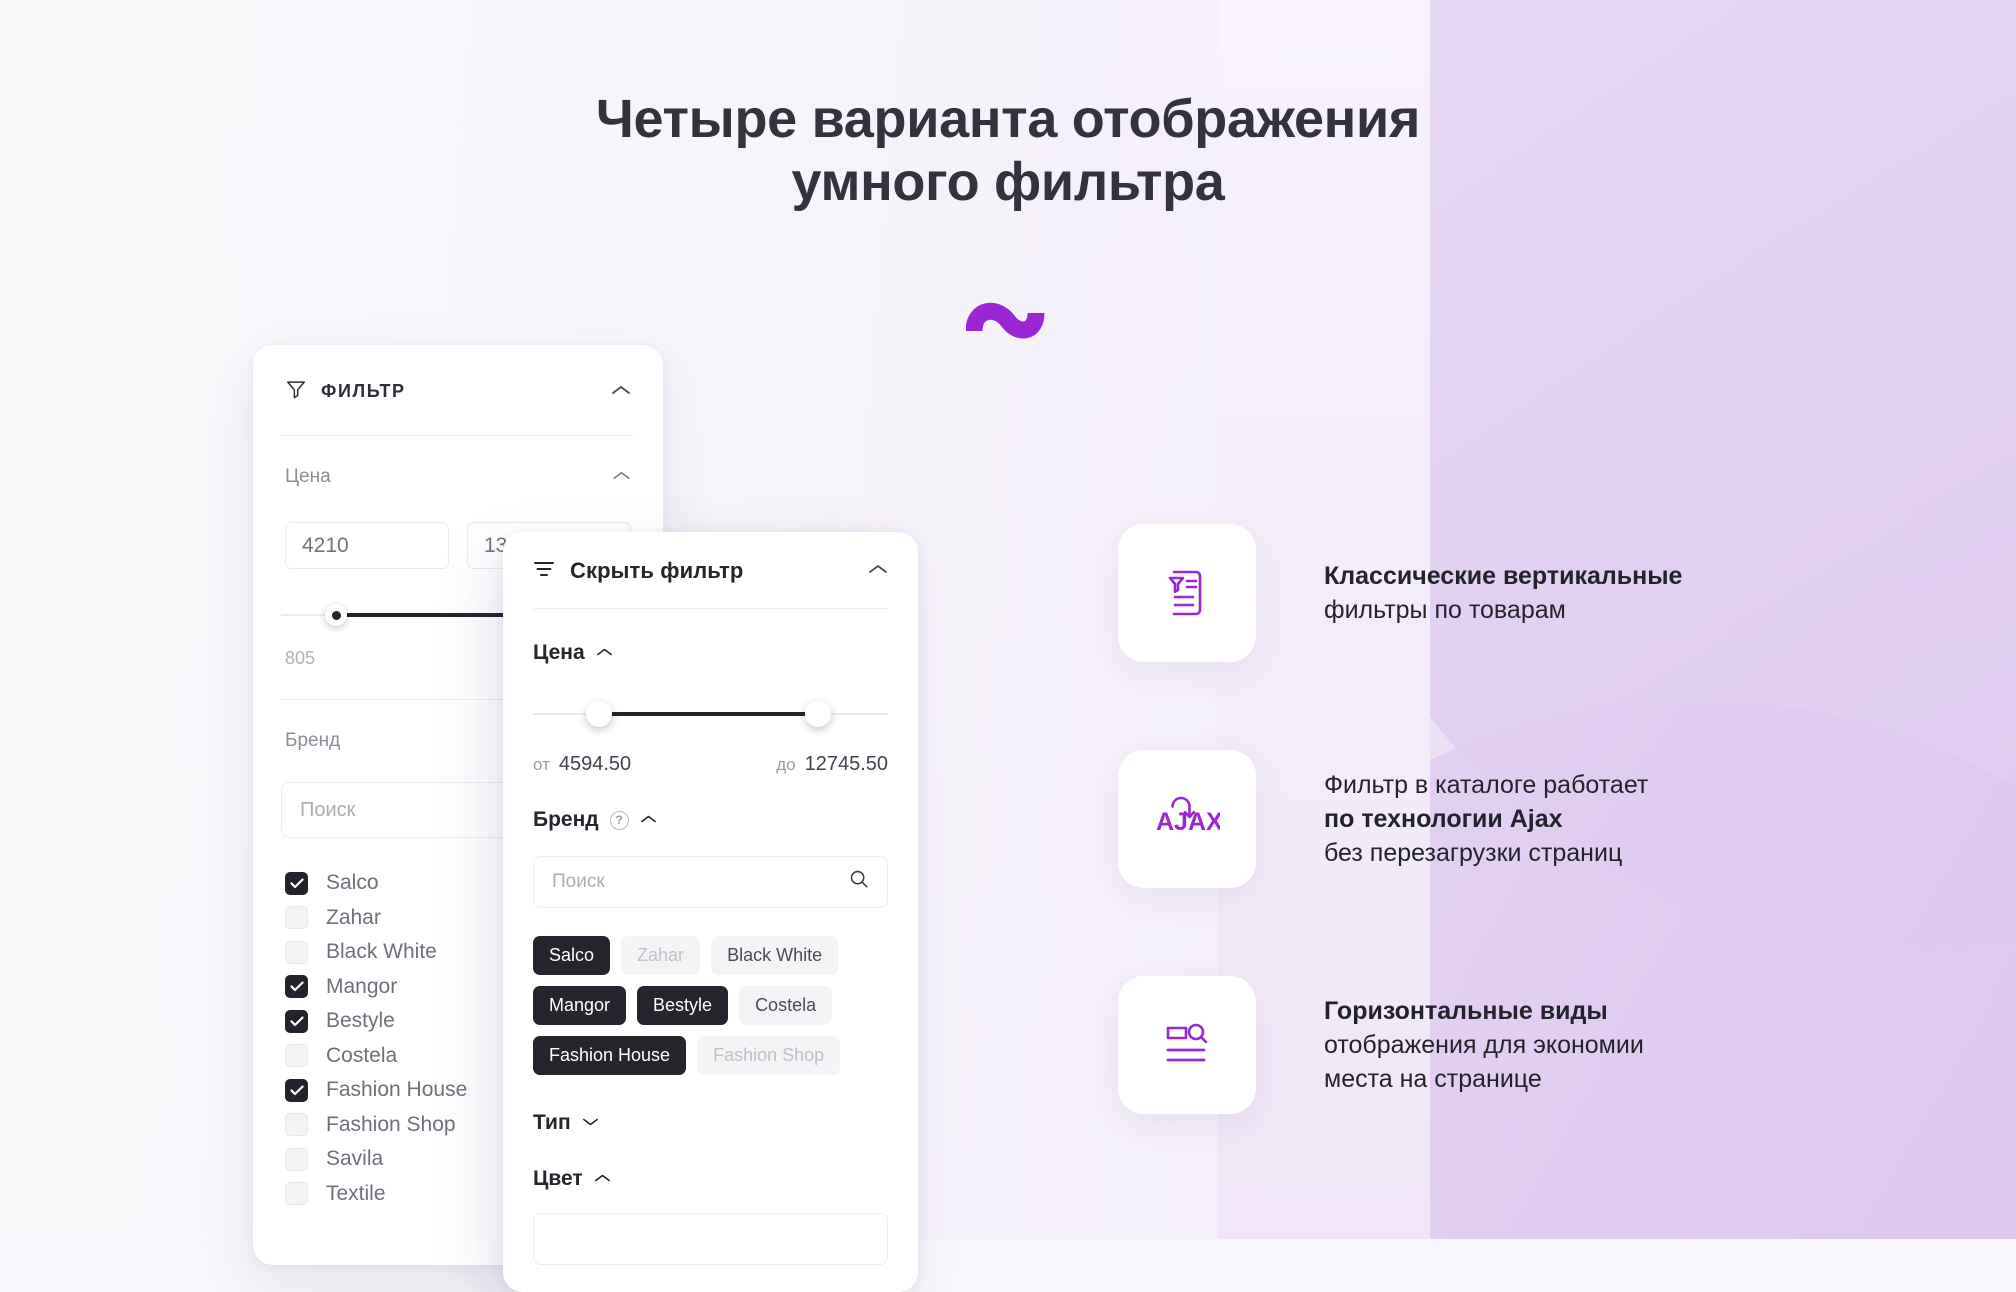 The width and height of the screenshot is (2016, 1292). What do you see at coordinates (1445, 610) in the screenshot?
I see `feature-text-line: фильтры по товарам` at bounding box center [1445, 610].